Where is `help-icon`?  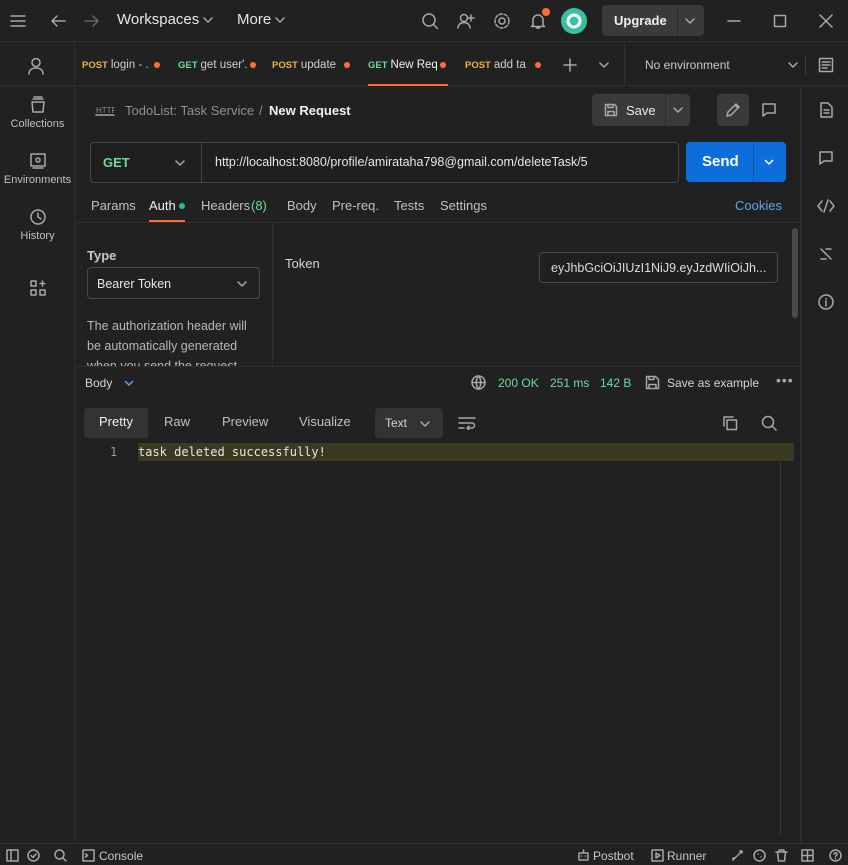 help-icon is located at coordinates (835, 855).